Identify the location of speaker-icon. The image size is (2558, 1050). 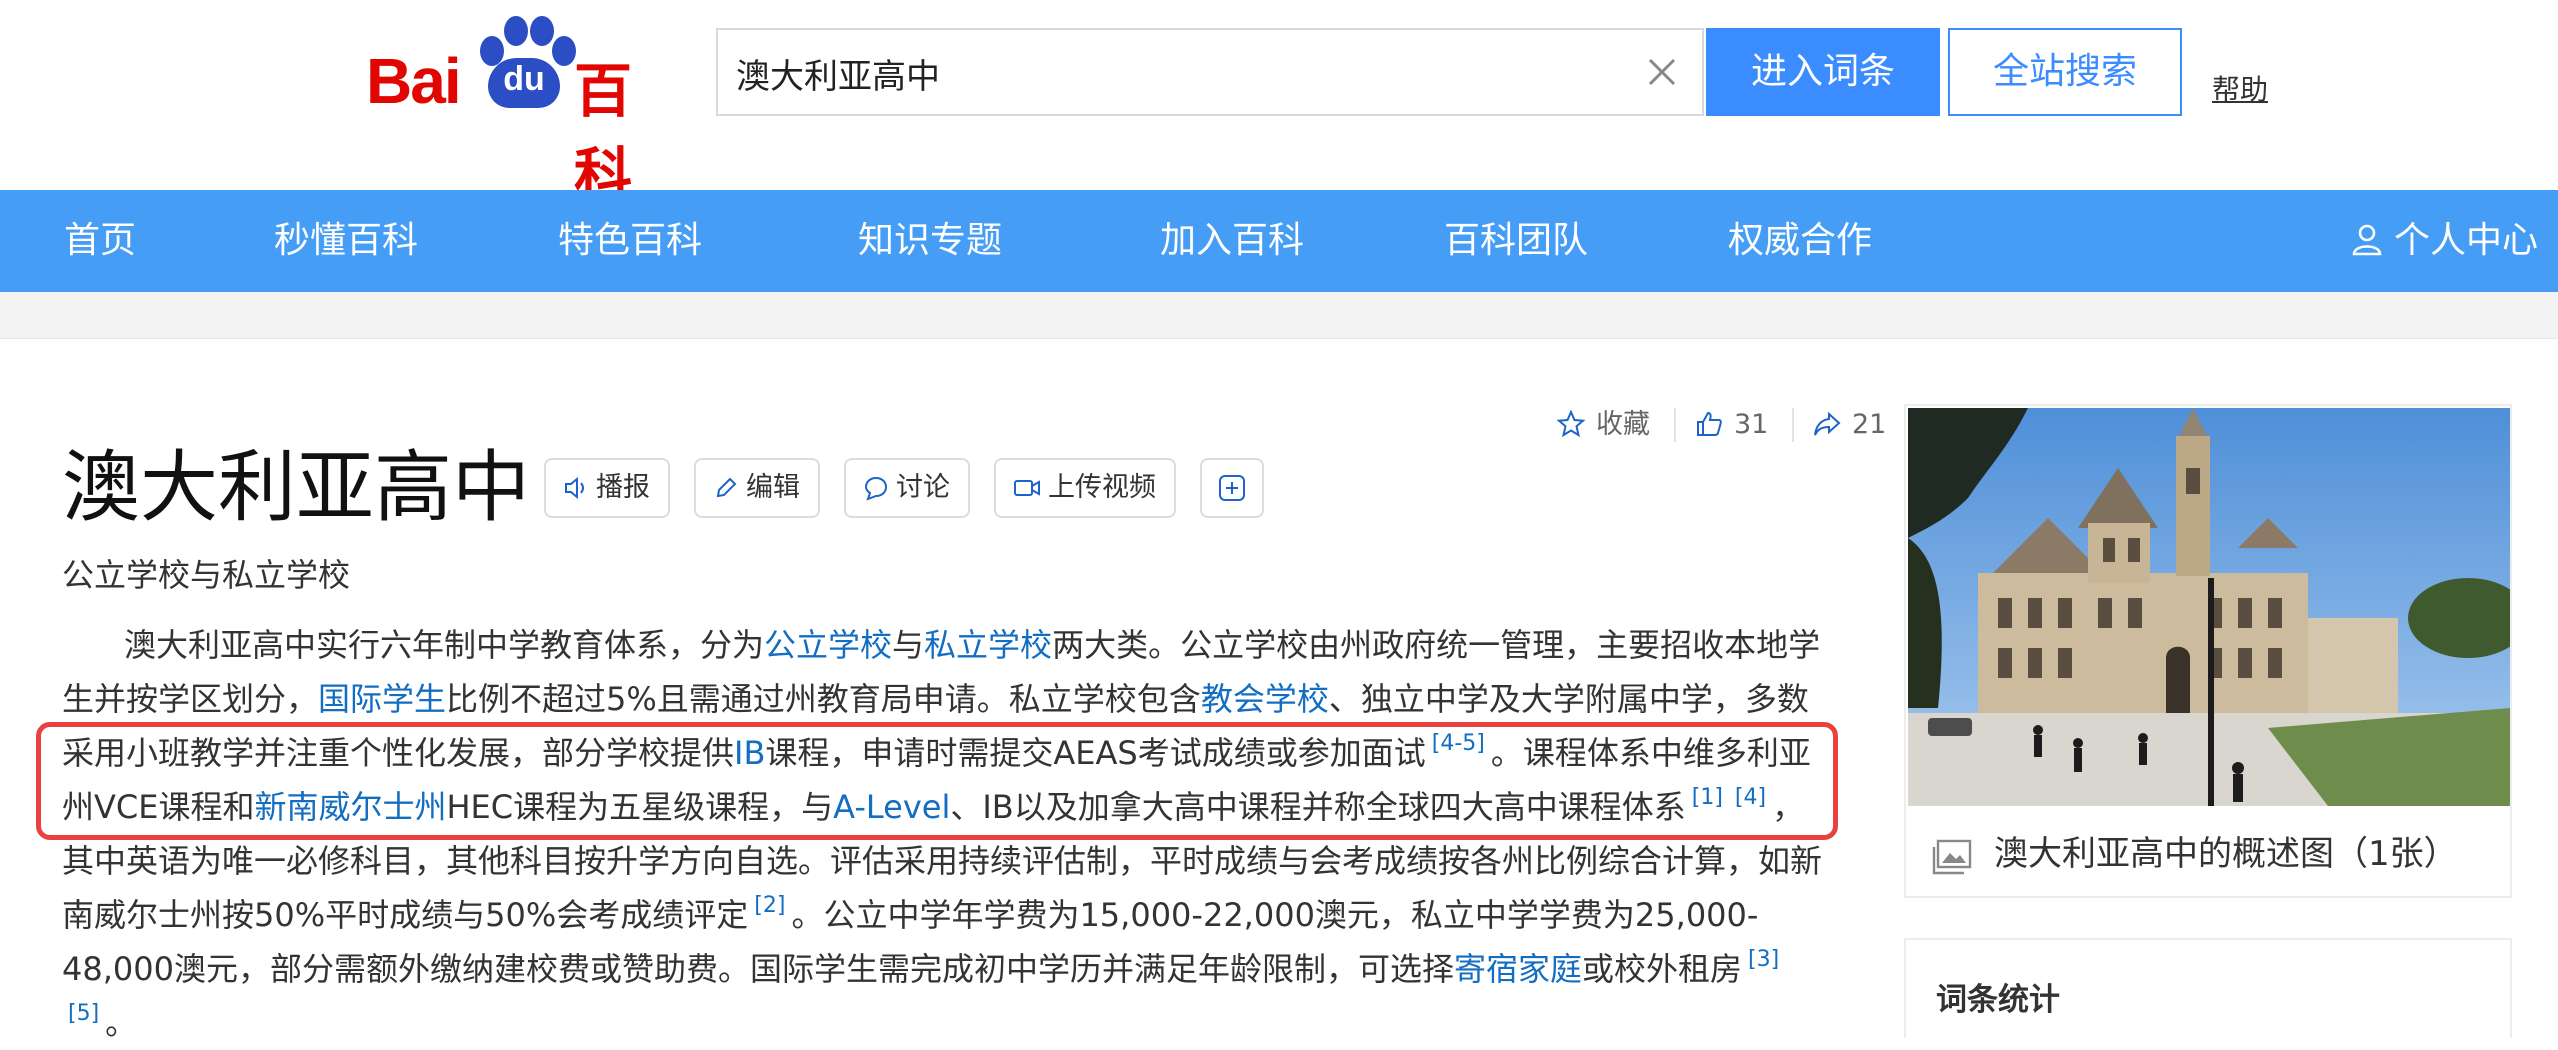
(574, 488).